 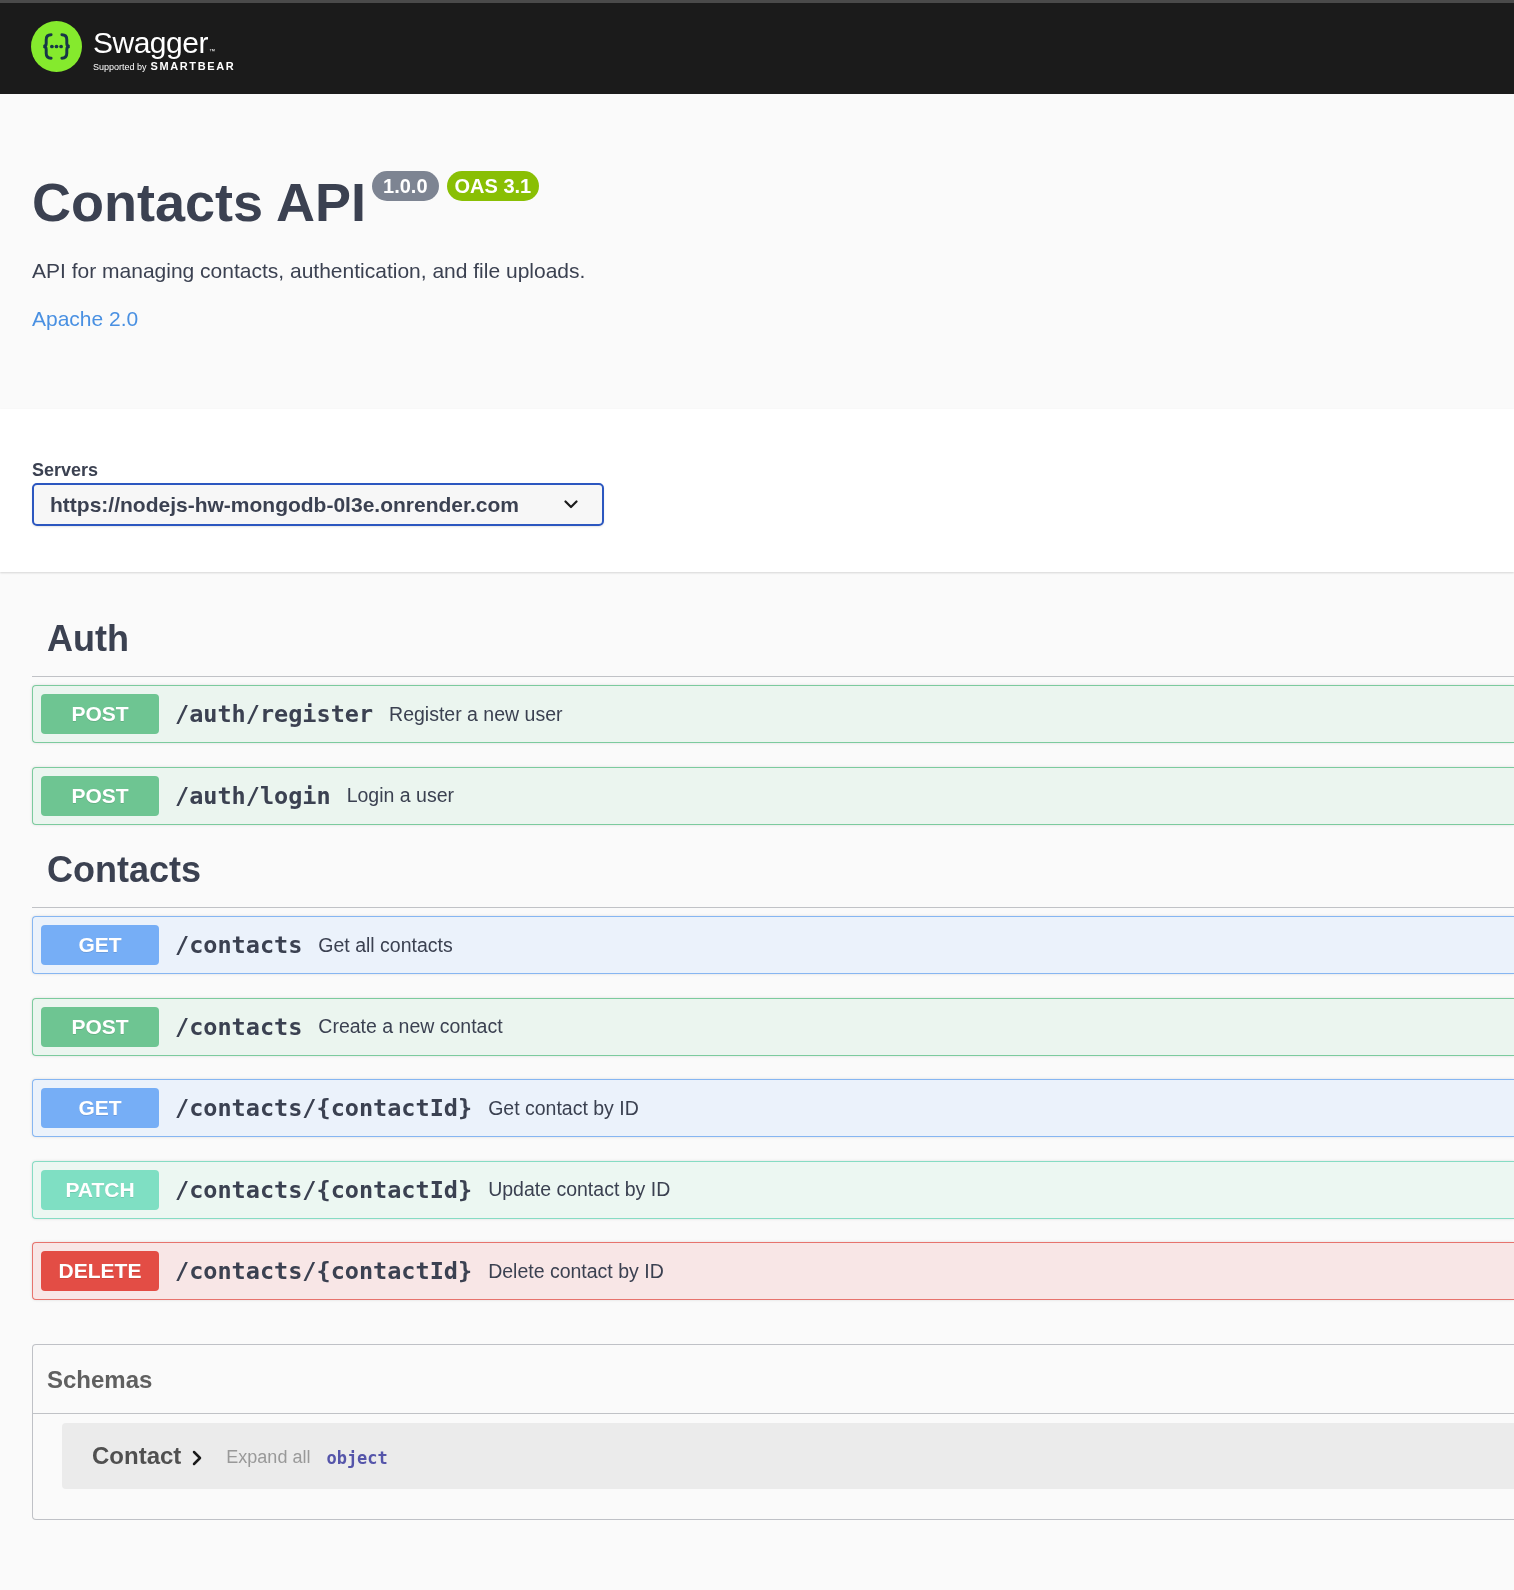 I want to click on schemas-heading: Schemas, so click(x=100, y=1379).